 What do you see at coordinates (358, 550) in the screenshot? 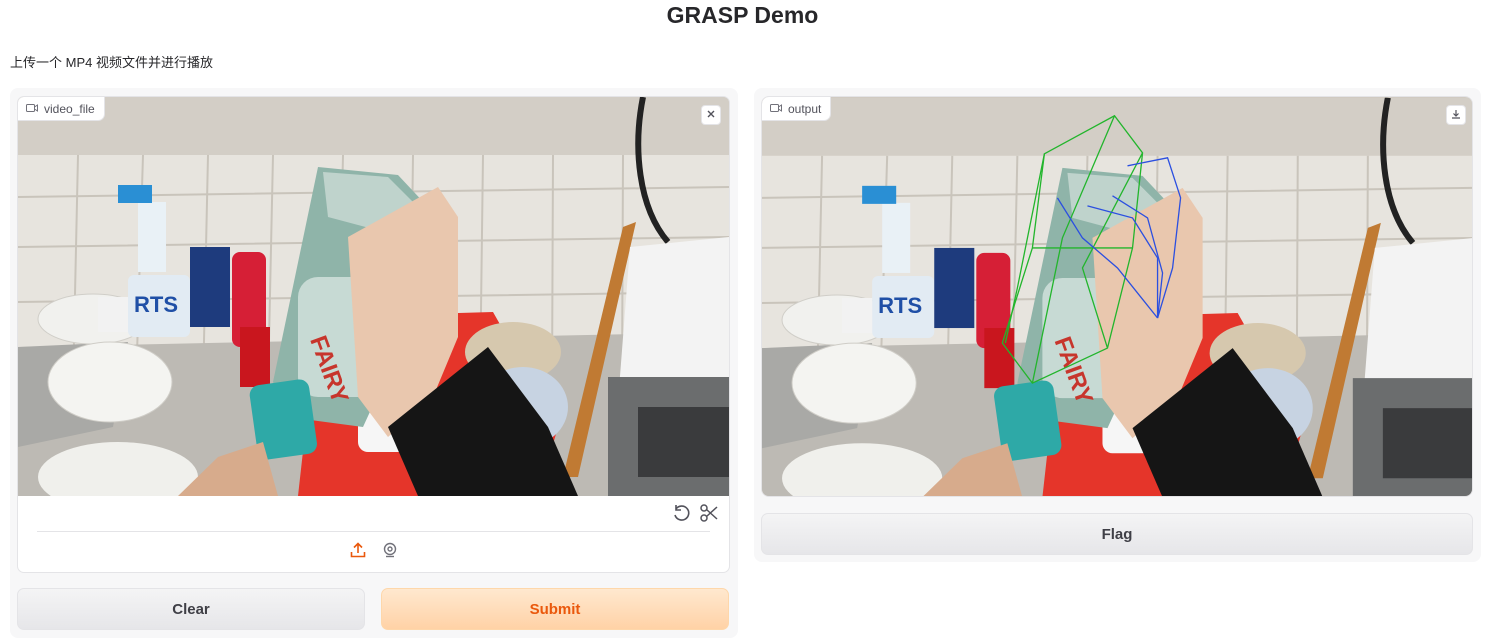
I see `upload-icon` at bounding box center [358, 550].